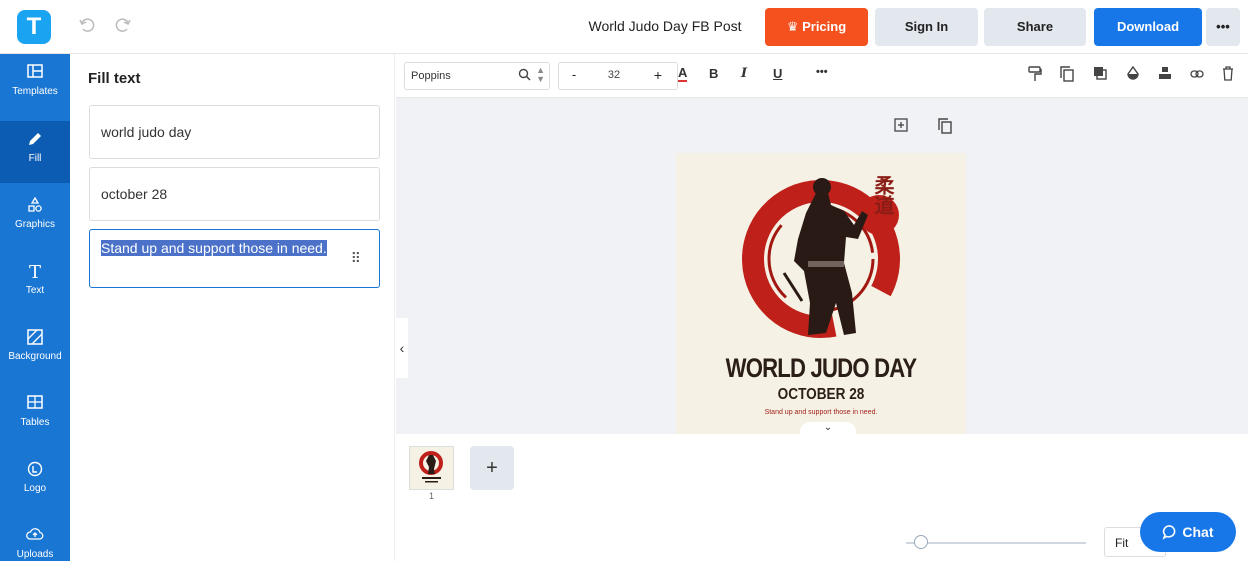 This screenshot has height=579, width=1248. I want to click on poster-date: OCTOBER 28, so click(821, 395).